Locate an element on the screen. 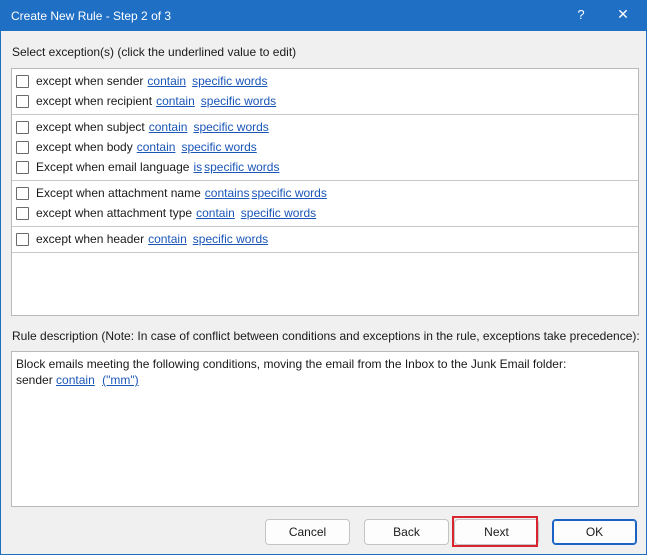 The image size is (647, 555). rule-description-condition: sender contain ("mm") is located at coordinates (80, 380).